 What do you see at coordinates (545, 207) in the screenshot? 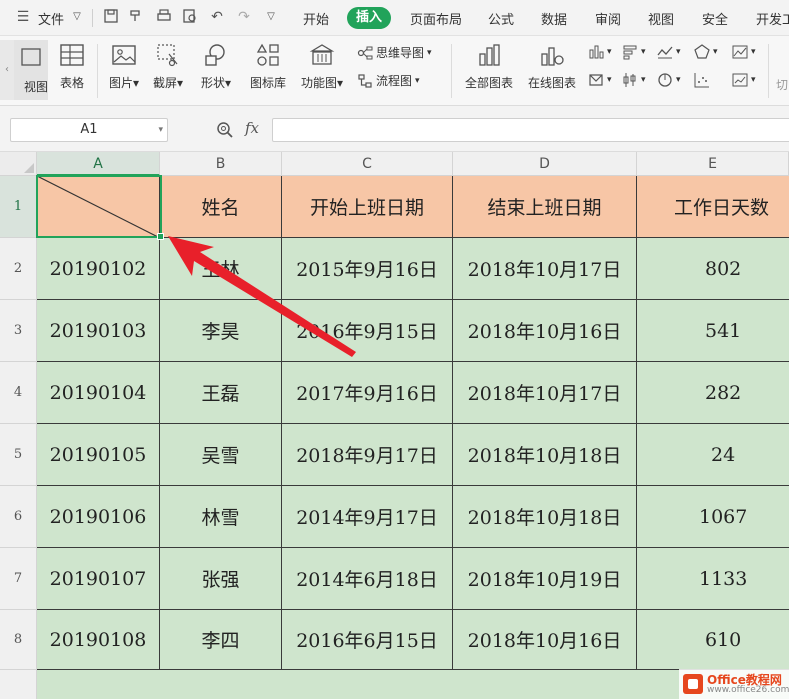
I see `header-cell-4: 结束上班日期` at bounding box center [545, 207].